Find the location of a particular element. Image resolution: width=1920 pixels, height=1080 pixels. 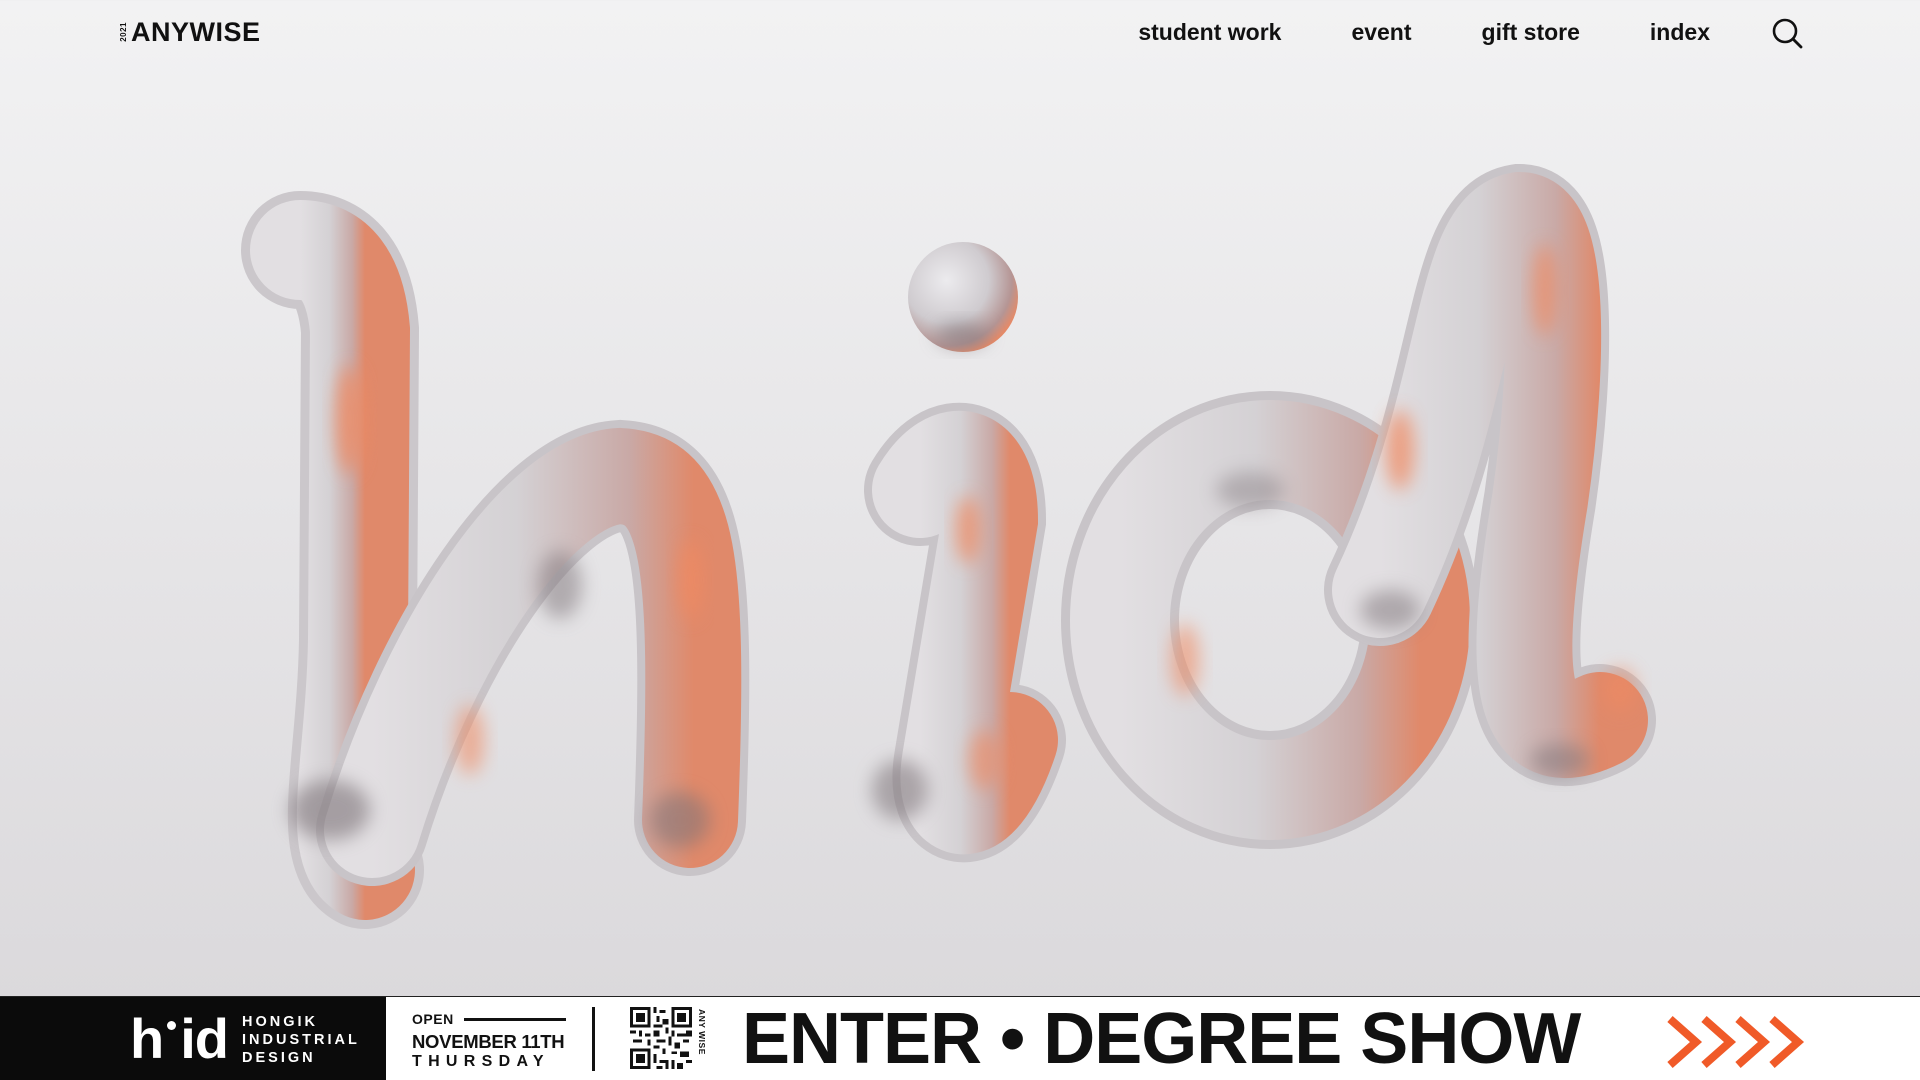

hid-logo: h id is located at coordinates (179, 1038).